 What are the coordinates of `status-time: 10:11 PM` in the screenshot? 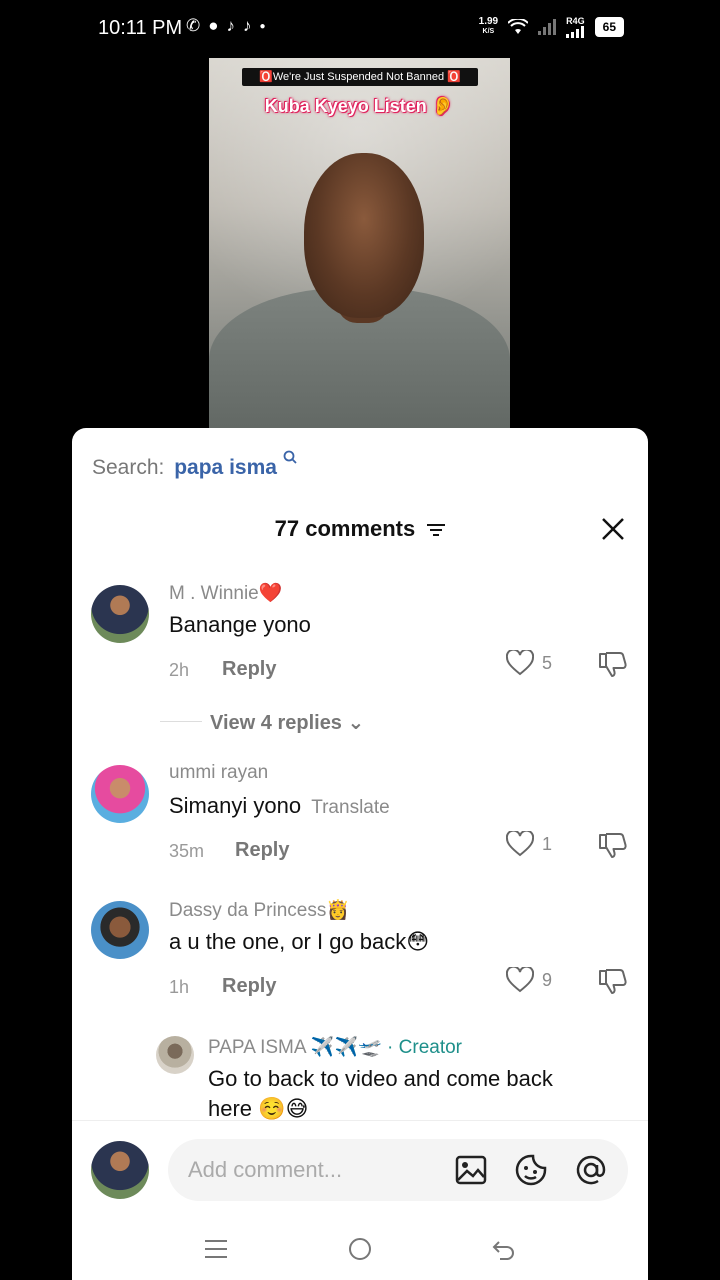 It's located at (140, 28).